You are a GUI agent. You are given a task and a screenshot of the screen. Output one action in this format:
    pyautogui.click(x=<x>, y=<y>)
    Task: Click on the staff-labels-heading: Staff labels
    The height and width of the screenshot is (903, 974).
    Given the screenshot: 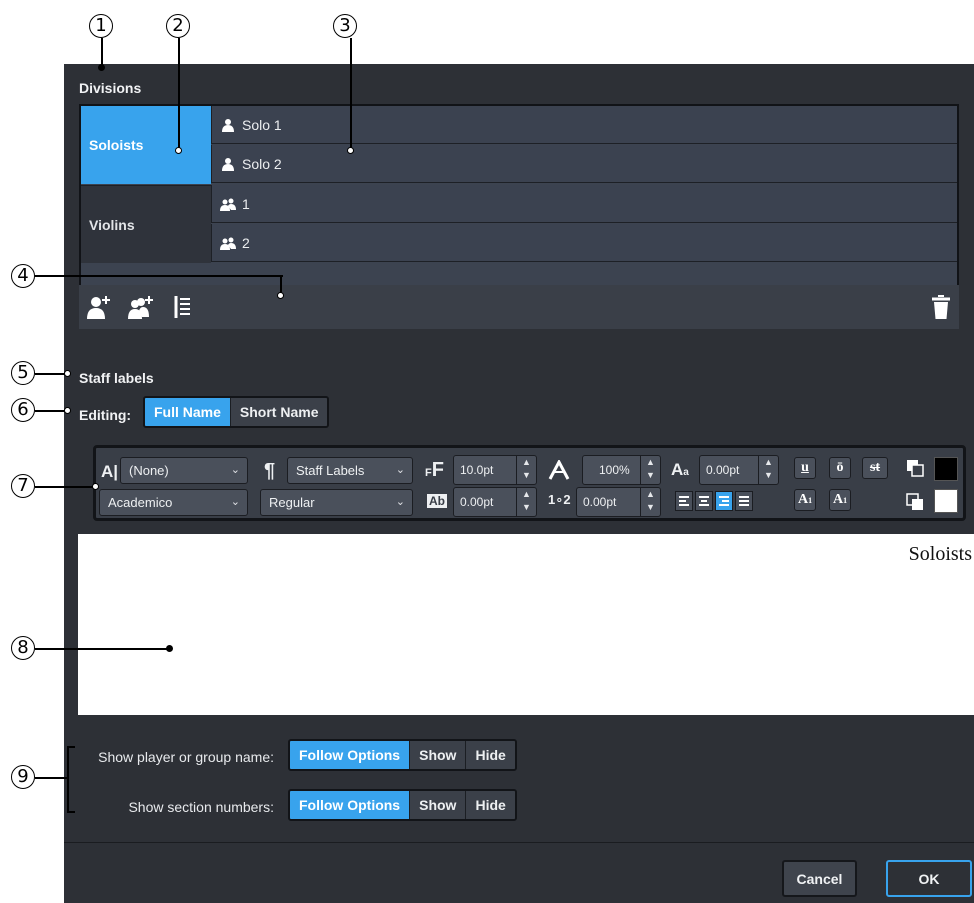 What is the action you would take?
    pyautogui.click(x=116, y=378)
    